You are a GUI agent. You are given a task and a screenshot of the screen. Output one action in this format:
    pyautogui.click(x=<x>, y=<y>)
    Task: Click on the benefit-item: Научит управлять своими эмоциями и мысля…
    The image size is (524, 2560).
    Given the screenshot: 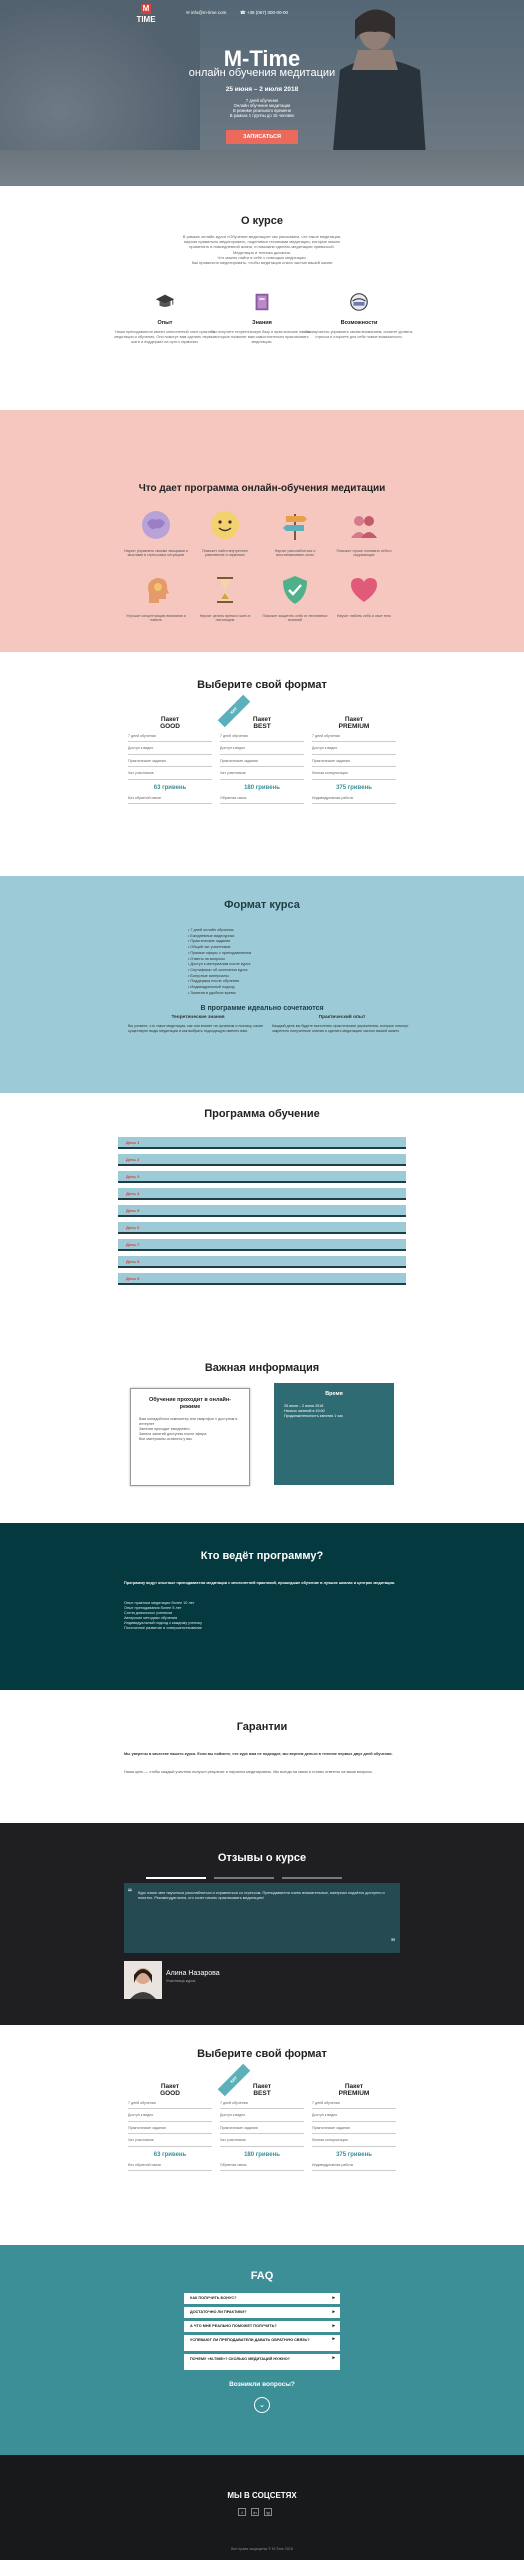 What is the action you would take?
    pyautogui.click(x=156, y=533)
    